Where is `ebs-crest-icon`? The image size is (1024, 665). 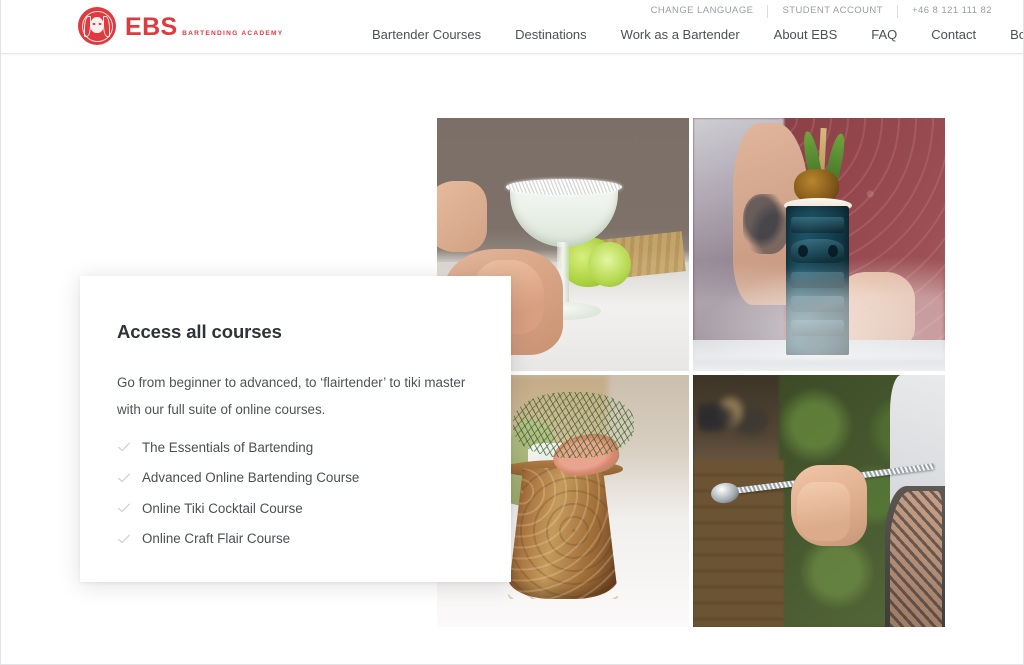 ebs-crest-icon is located at coordinates (97, 26).